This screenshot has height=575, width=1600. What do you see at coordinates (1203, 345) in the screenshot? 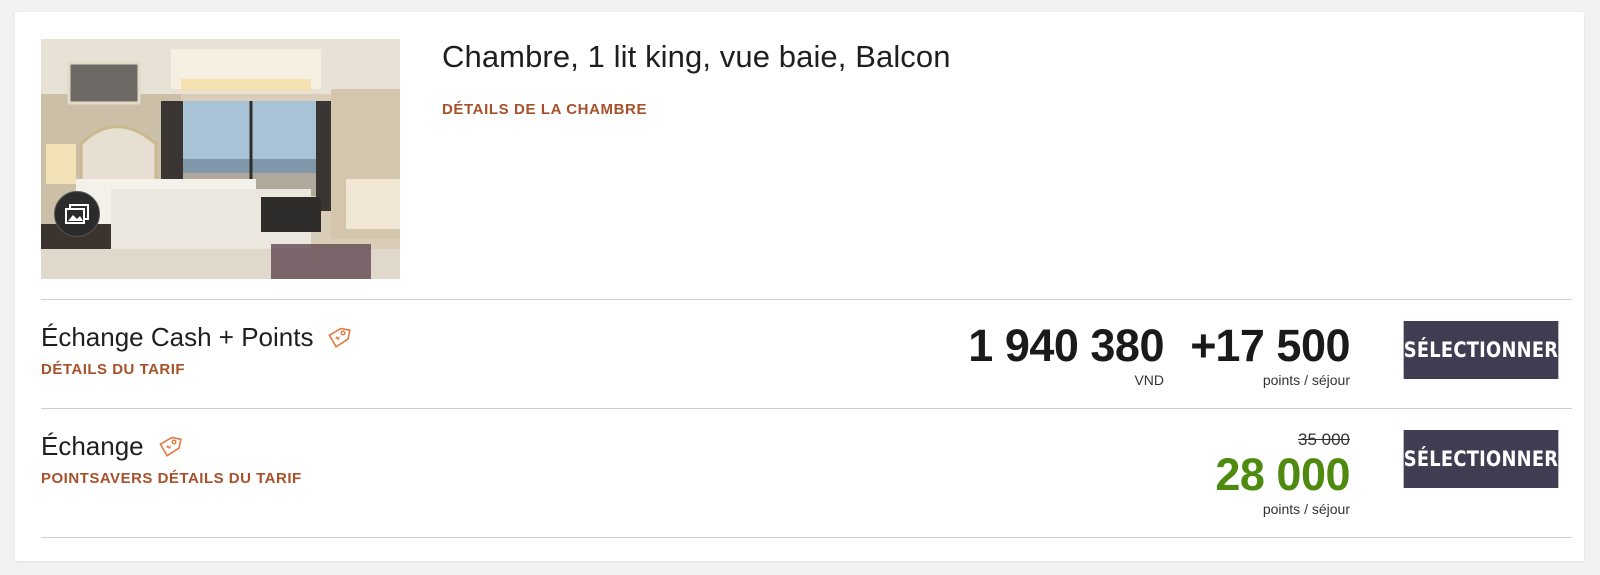
I see `plus-sign: +` at bounding box center [1203, 345].